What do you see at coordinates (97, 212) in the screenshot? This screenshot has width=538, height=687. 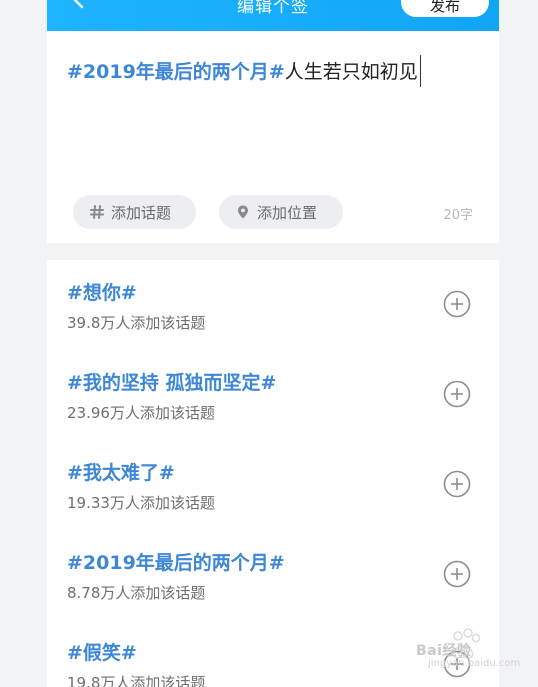 I see `hashtag-icon` at bounding box center [97, 212].